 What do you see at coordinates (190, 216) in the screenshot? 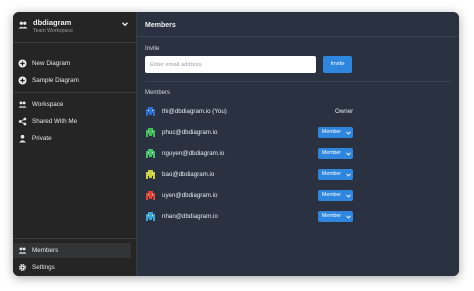
I see `member-email: nhan@dbdiagram.io` at bounding box center [190, 216].